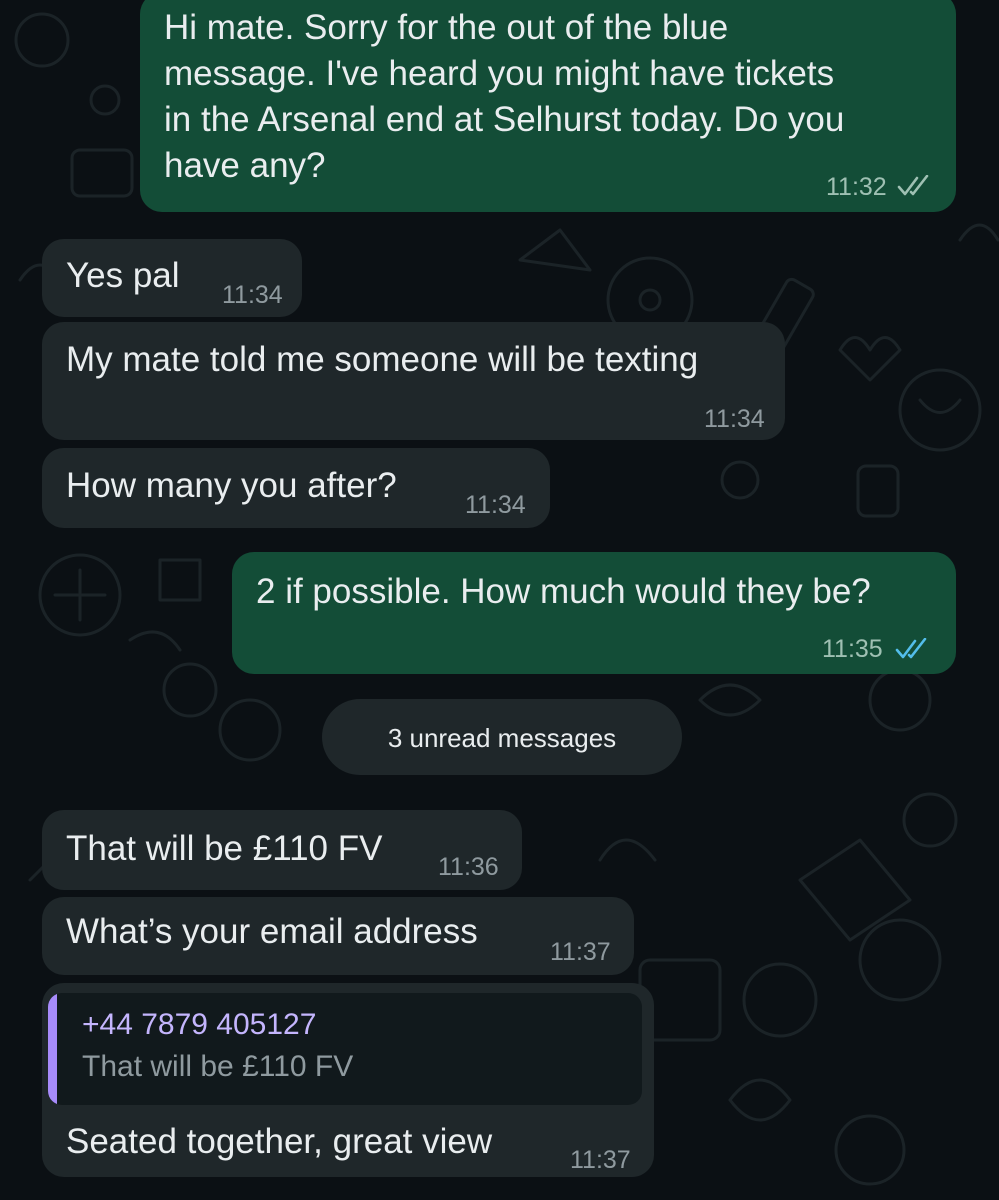  I want to click on message-timestamp: 11:35, so click(852, 649).